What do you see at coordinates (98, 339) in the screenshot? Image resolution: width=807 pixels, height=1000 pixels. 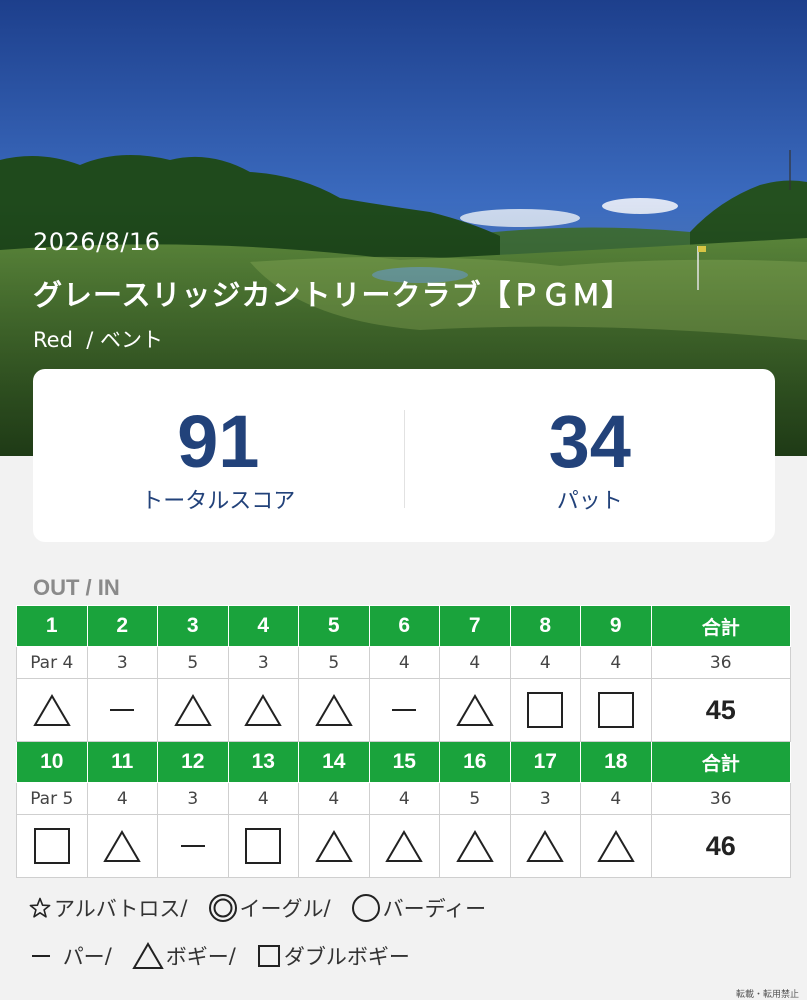 I see `tee-and-green: Red / ベント` at bounding box center [98, 339].